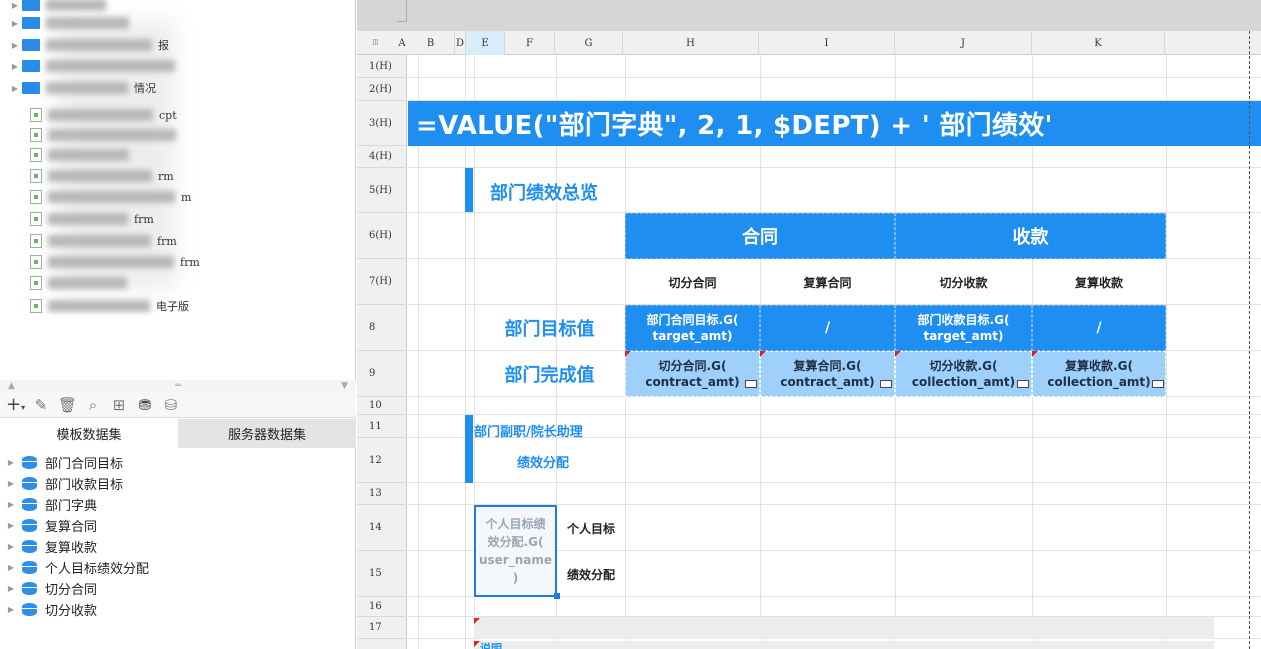  I want to click on row-header-6: 6(H), so click(382, 236).